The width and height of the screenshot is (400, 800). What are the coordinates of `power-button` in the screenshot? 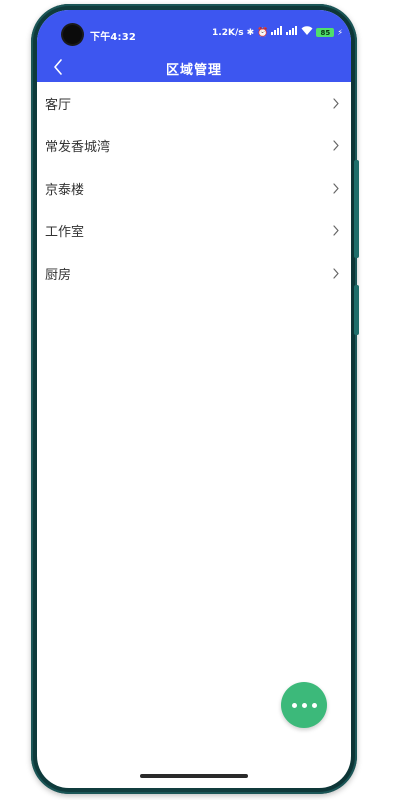 It's located at (356, 310).